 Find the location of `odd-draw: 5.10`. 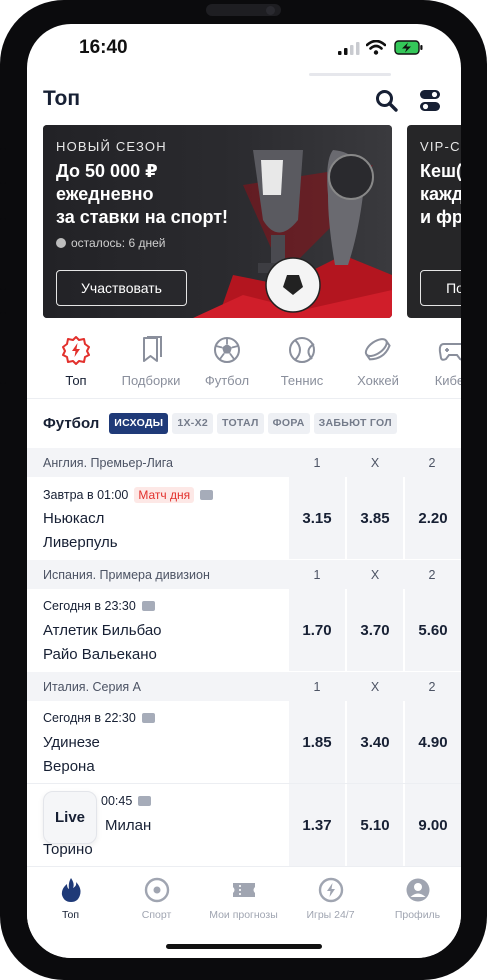

odd-draw: 5.10 is located at coordinates (375, 825).